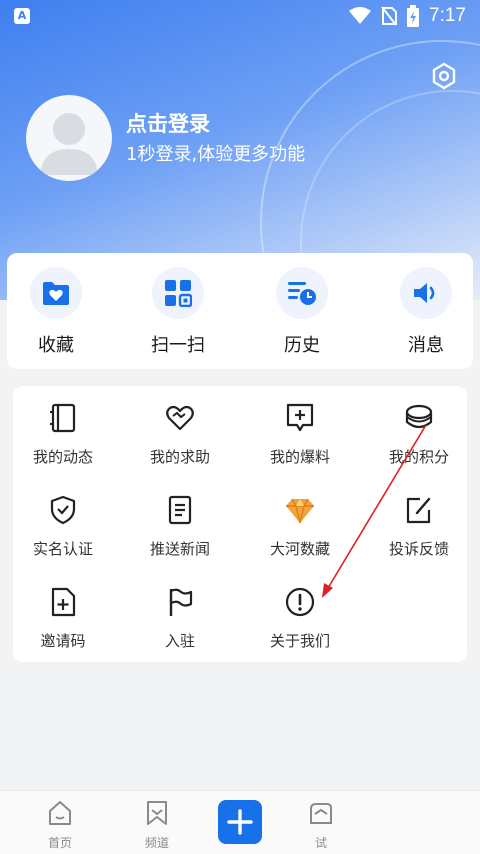  Describe the element at coordinates (302, 312) in the screenshot. I see `quick-action-history: 历史` at that location.